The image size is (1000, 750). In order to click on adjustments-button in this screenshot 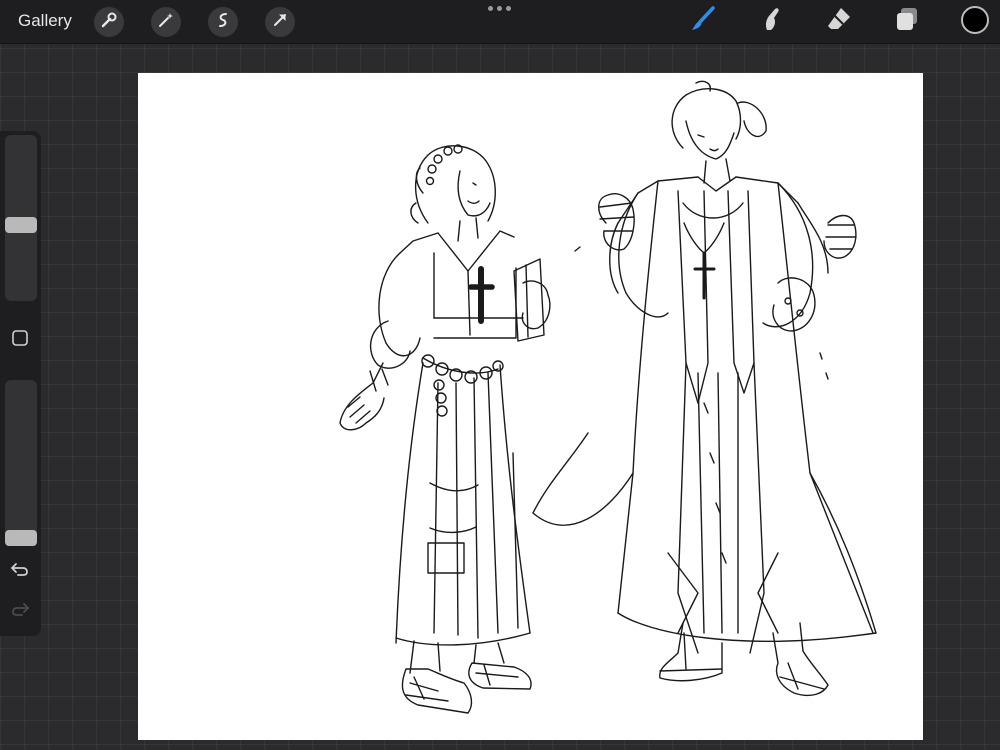, I will do `click(166, 22)`.